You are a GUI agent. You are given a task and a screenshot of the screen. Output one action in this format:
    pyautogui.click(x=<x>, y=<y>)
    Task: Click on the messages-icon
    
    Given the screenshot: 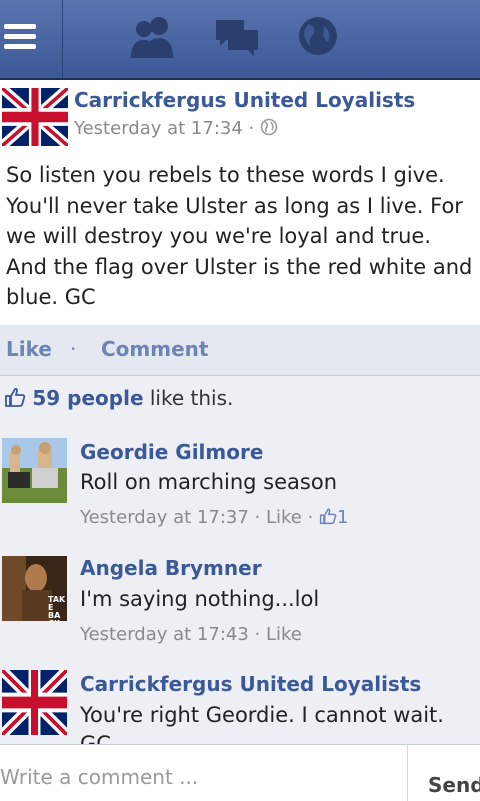 What is the action you would take?
    pyautogui.click(x=237, y=38)
    